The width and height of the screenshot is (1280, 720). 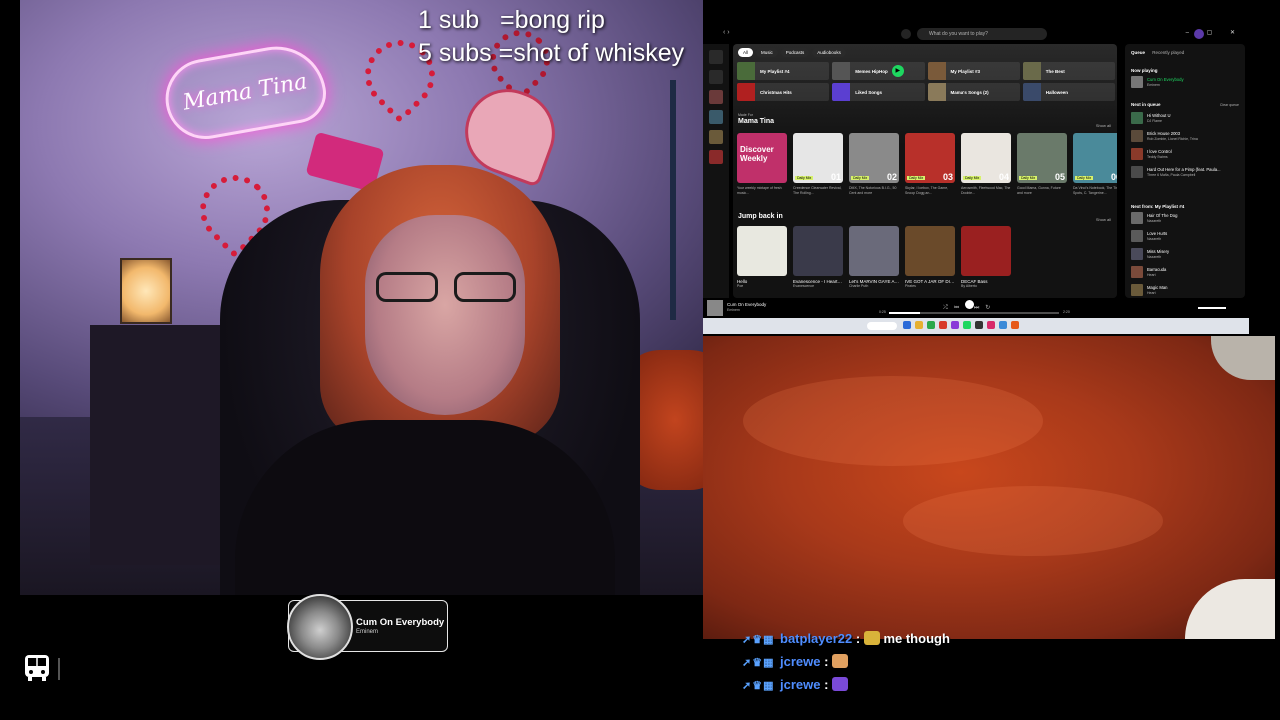 What do you see at coordinates (1214, 32) in the screenshot?
I see `window-controls: – ▢ ✕` at bounding box center [1214, 32].